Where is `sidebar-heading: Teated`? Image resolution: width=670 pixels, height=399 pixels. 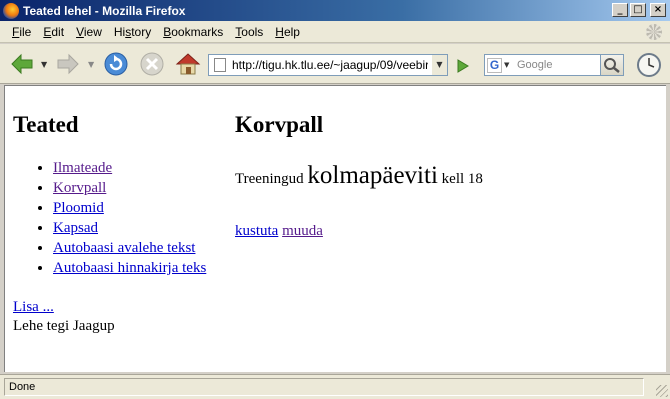 sidebar-heading: Teated is located at coordinates (46, 124).